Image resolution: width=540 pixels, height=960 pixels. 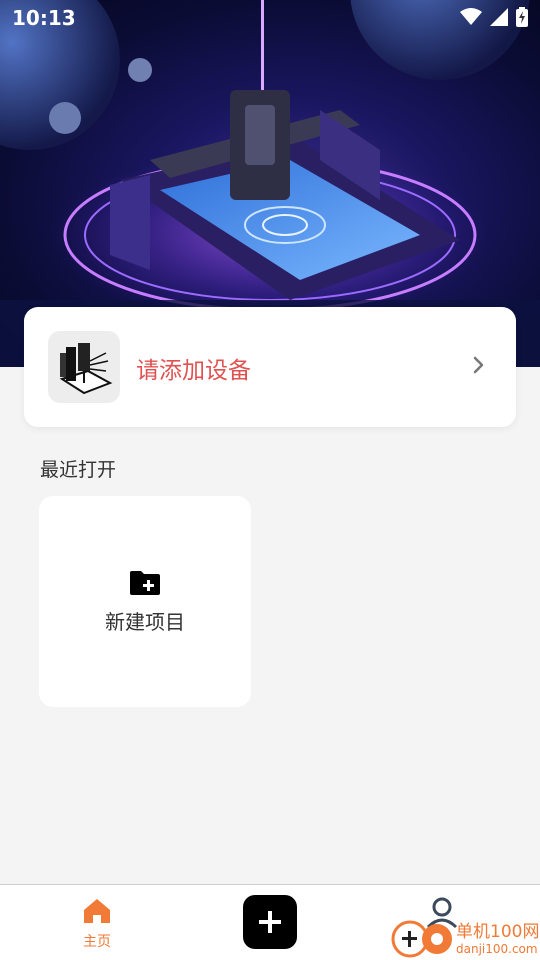 What do you see at coordinates (498, 932) in the screenshot?
I see `watermark-text: 单机100网` at bounding box center [498, 932].